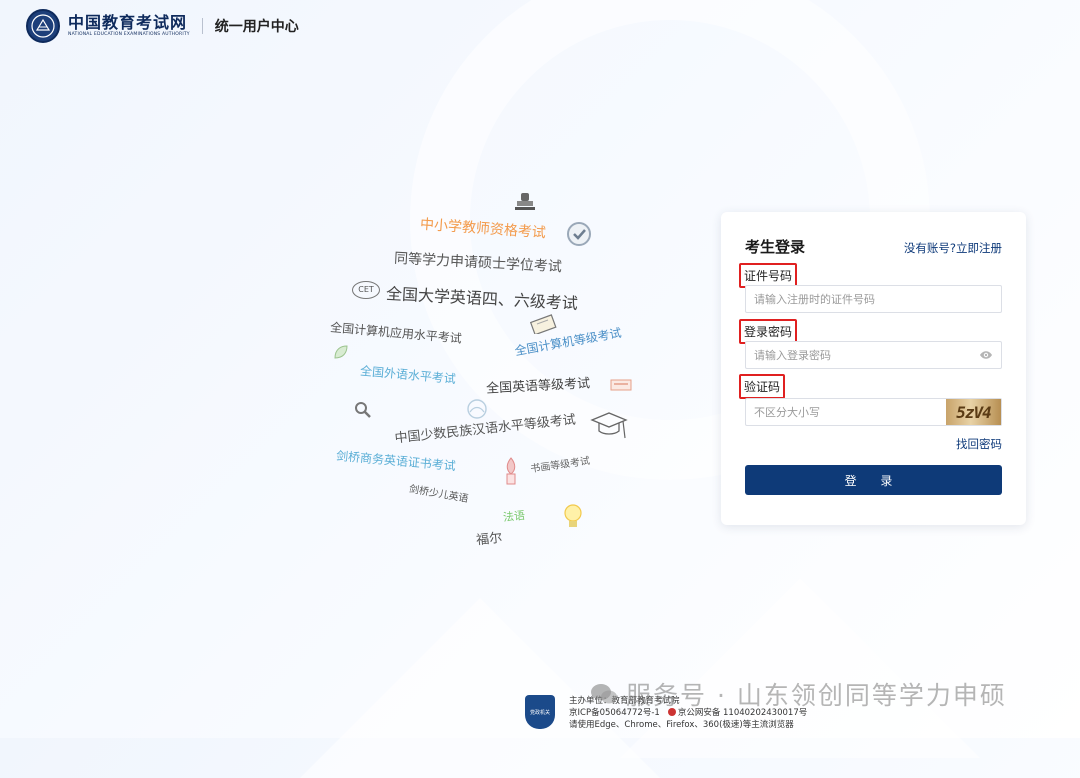  What do you see at coordinates (854, 299) in the screenshot?
I see `id-number-input` at bounding box center [854, 299].